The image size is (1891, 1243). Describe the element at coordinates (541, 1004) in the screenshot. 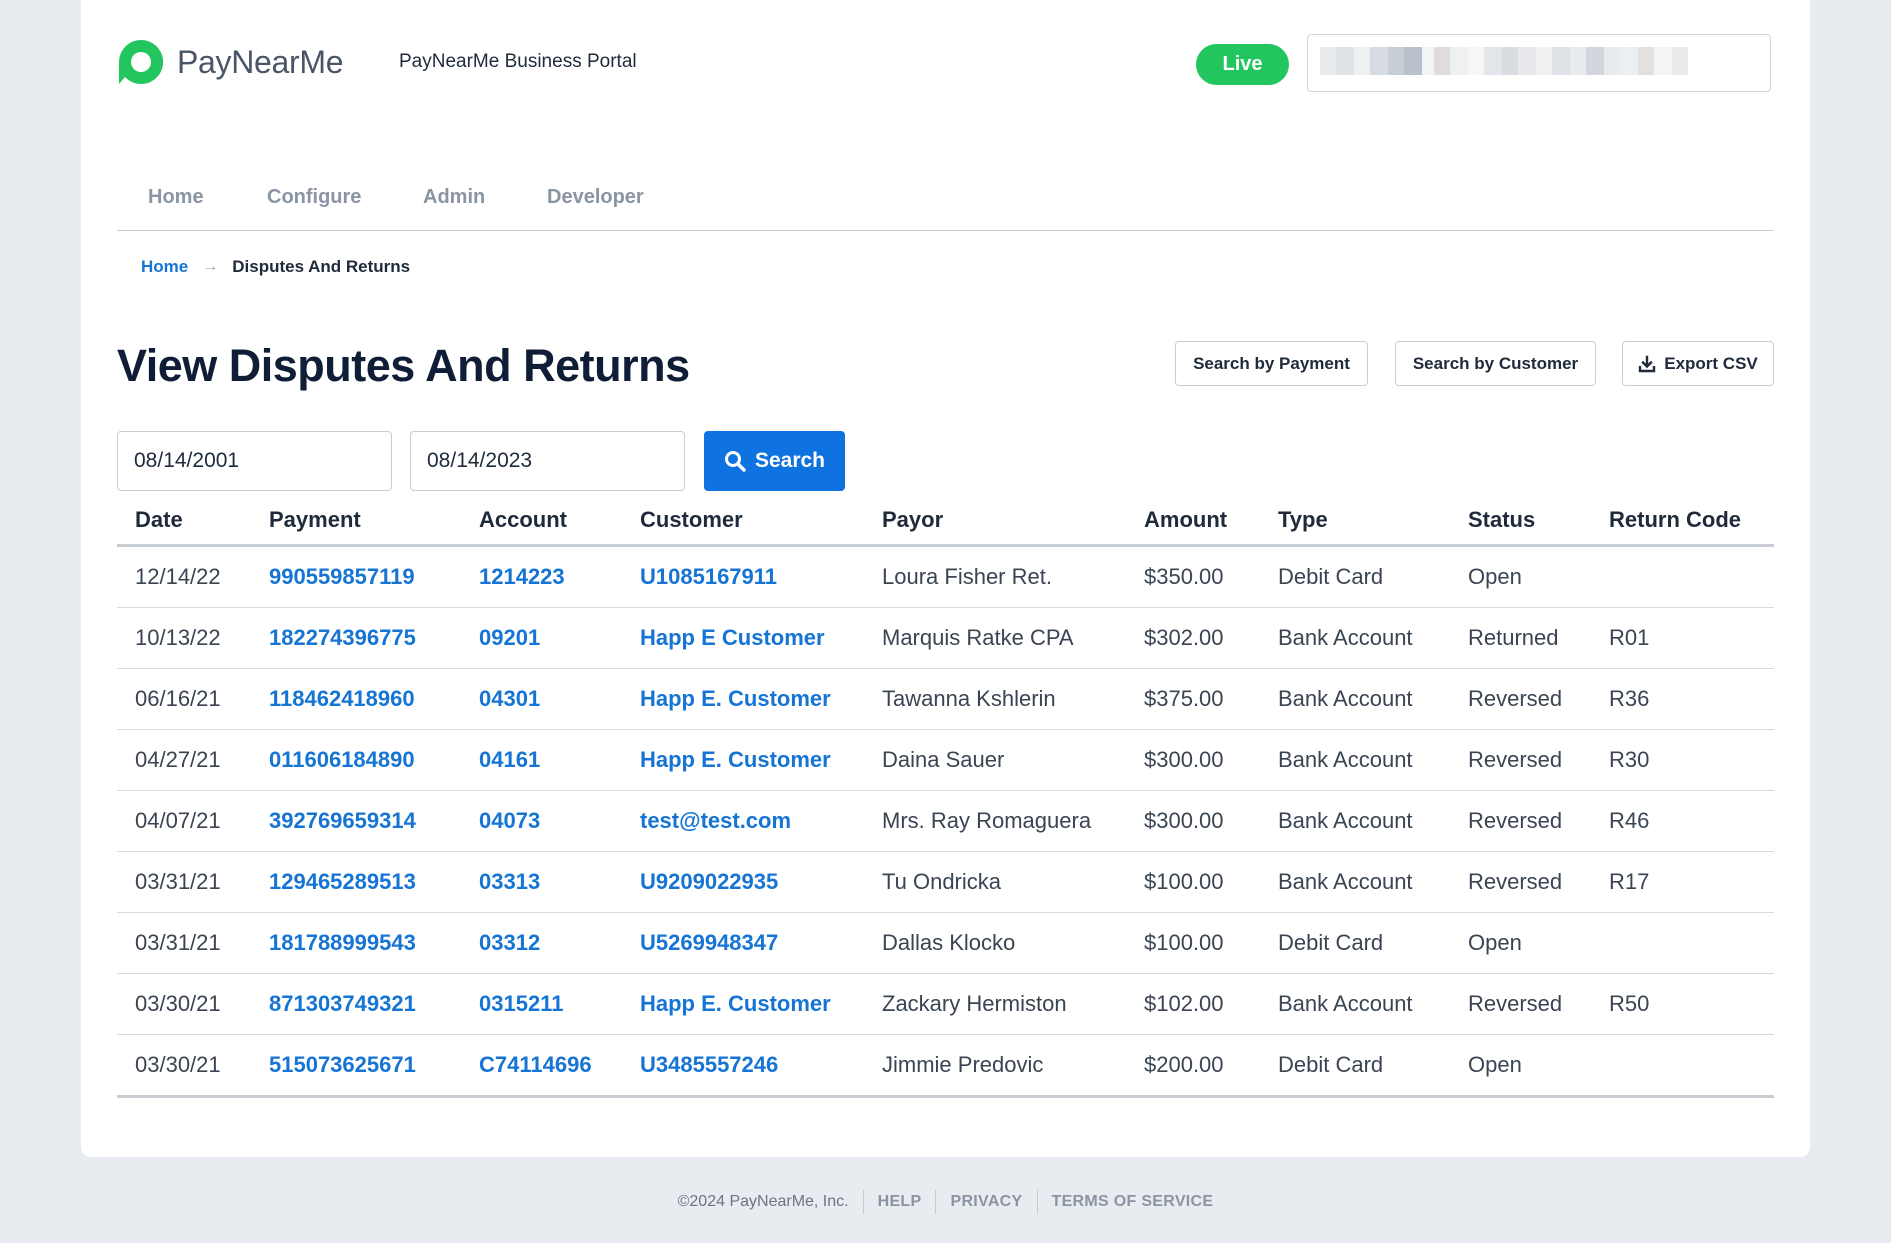

I see `cell-account: 0315211` at that location.